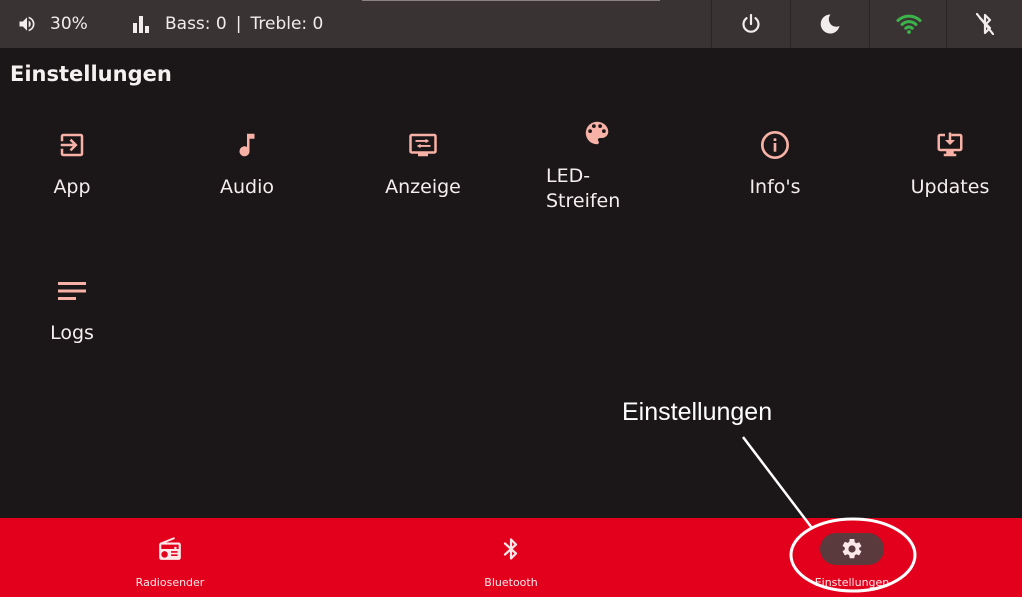 Image resolution: width=1022 pixels, height=597 pixels. I want to click on equalizer-status: Bass: 0 | Treble: 0, so click(227, 24).